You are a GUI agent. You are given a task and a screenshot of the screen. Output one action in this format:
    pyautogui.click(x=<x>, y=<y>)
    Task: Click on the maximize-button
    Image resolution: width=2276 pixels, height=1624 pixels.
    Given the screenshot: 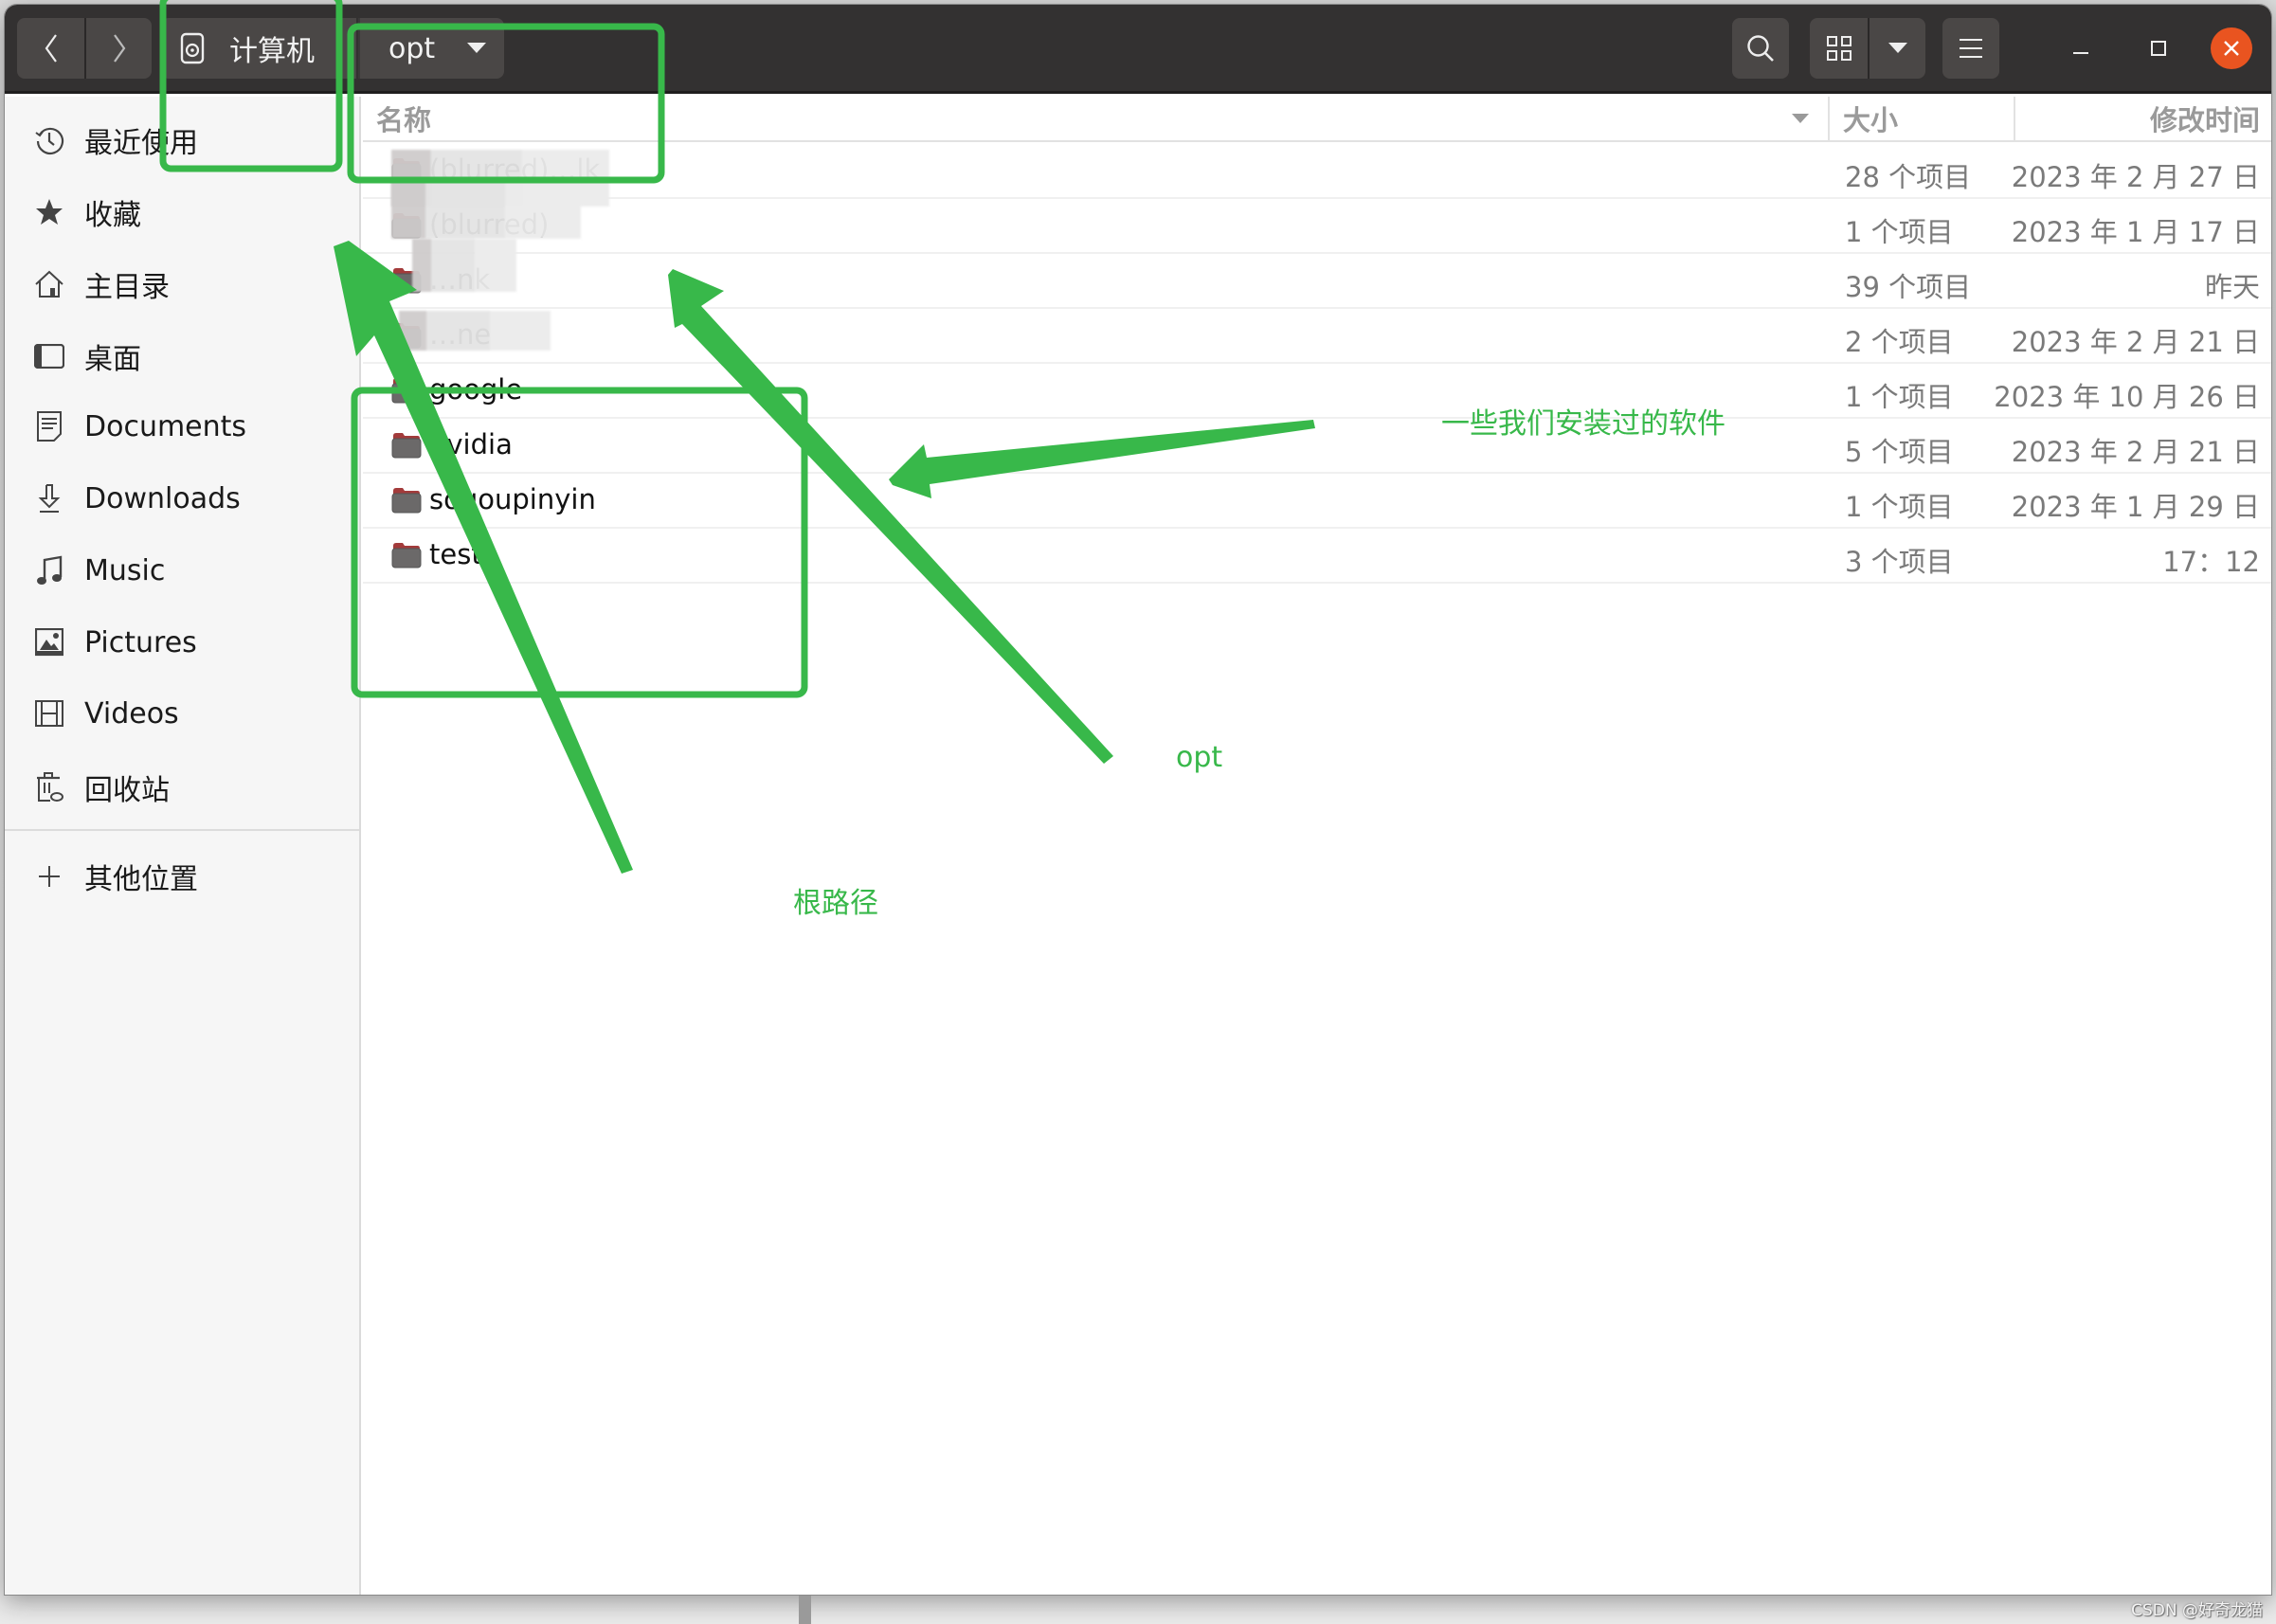 What is the action you would take?
    pyautogui.click(x=2158, y=48)
    